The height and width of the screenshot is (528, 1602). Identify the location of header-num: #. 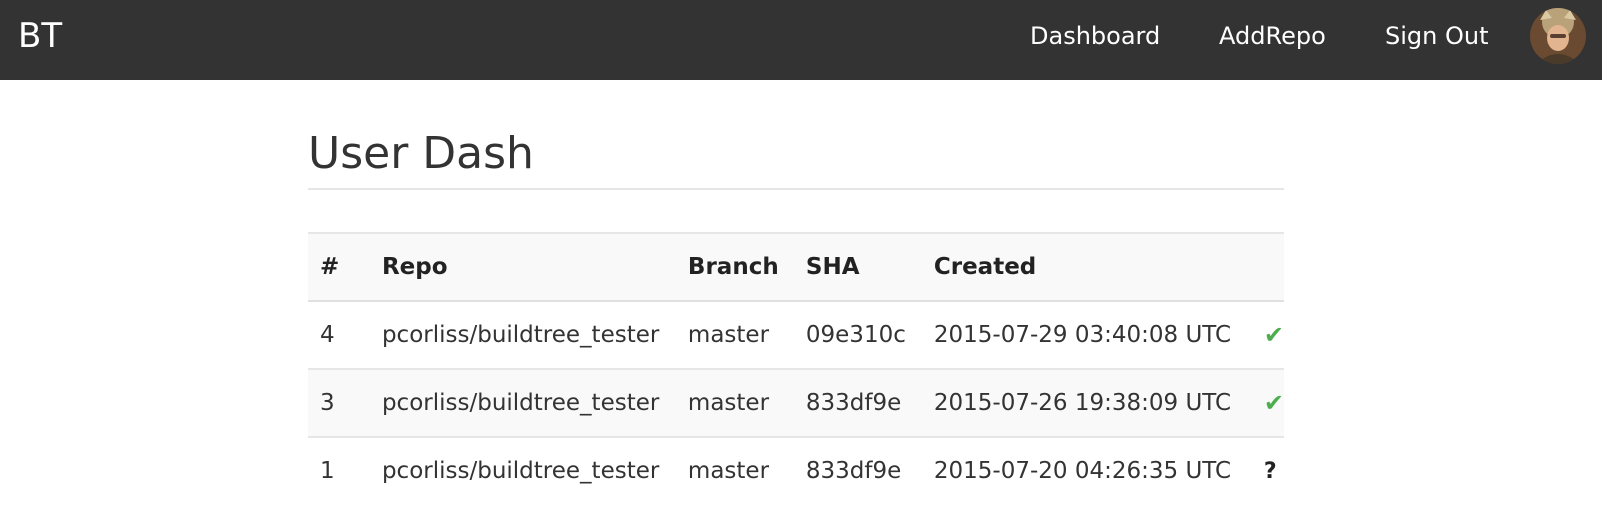
(330, 267).